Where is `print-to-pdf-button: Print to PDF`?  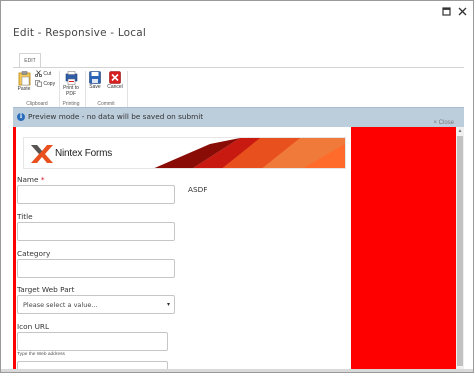
print-to-pdf-button: Print to PDF is located at coordinates (71, 84).